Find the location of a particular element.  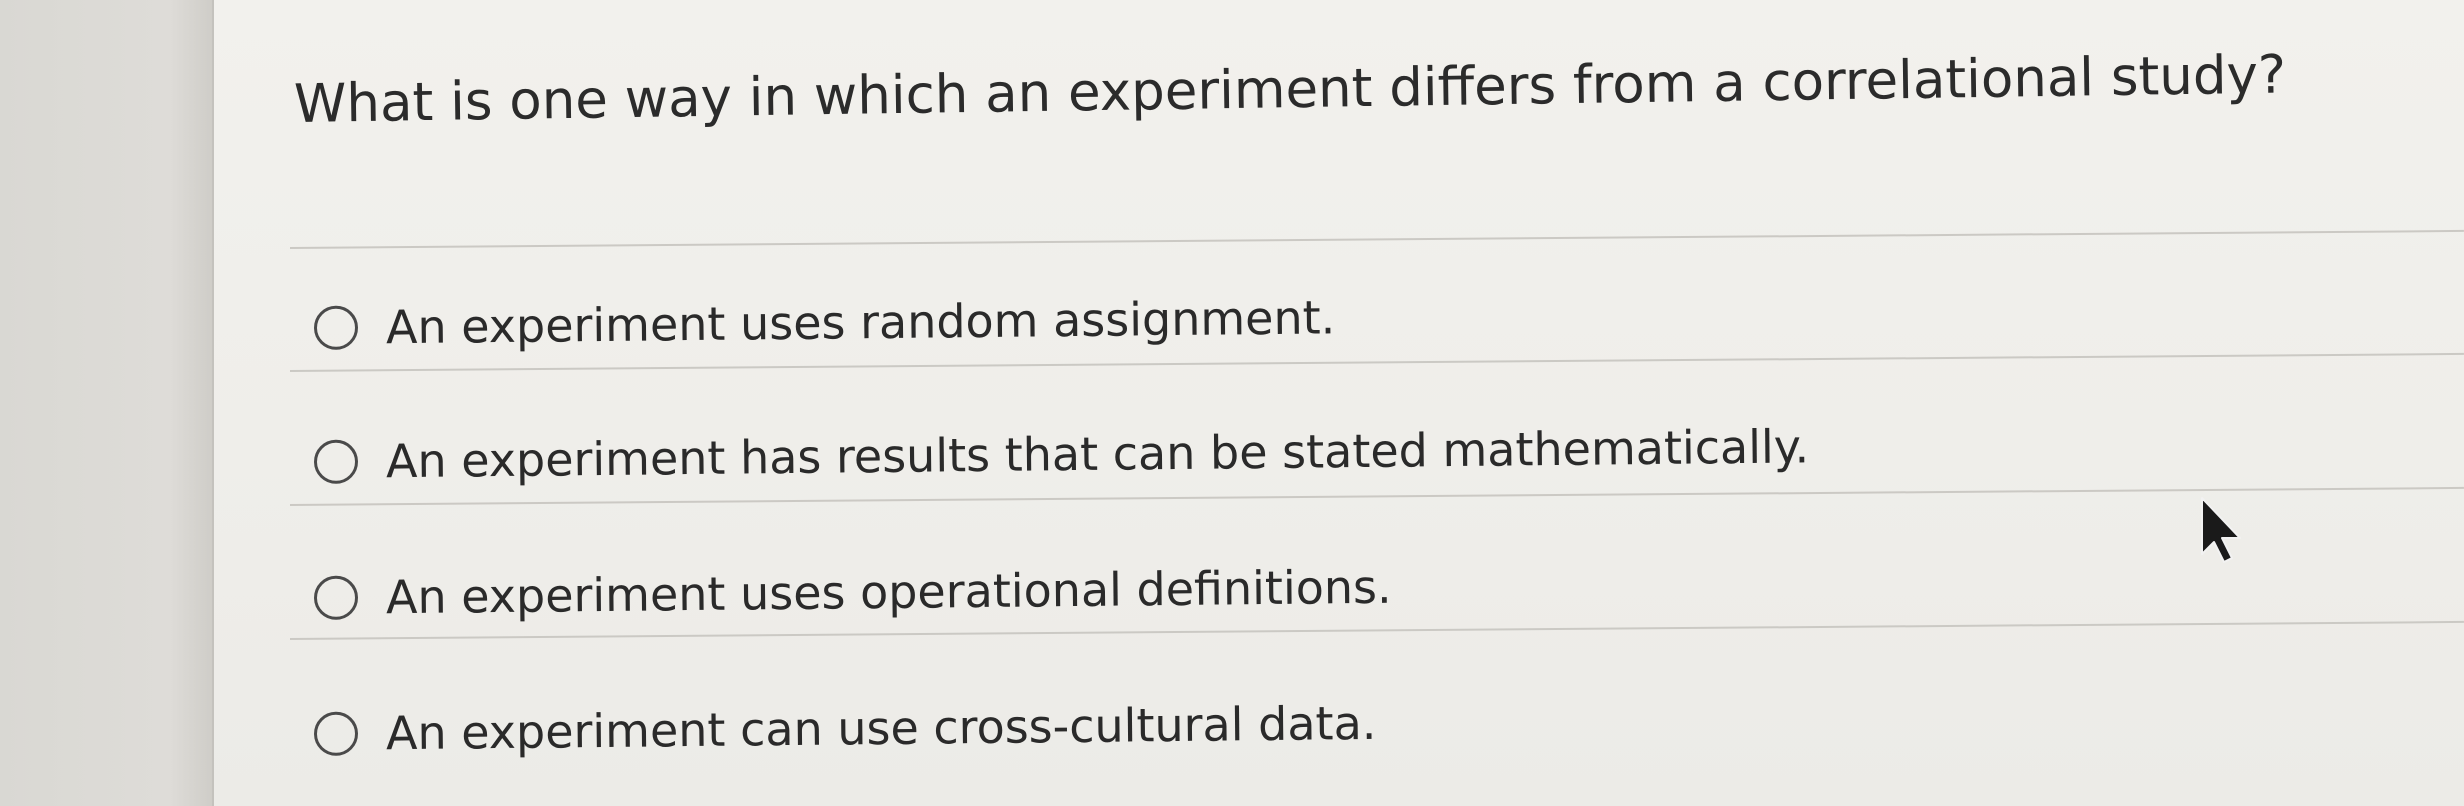

left-margin is located at coordinates (107, 403).